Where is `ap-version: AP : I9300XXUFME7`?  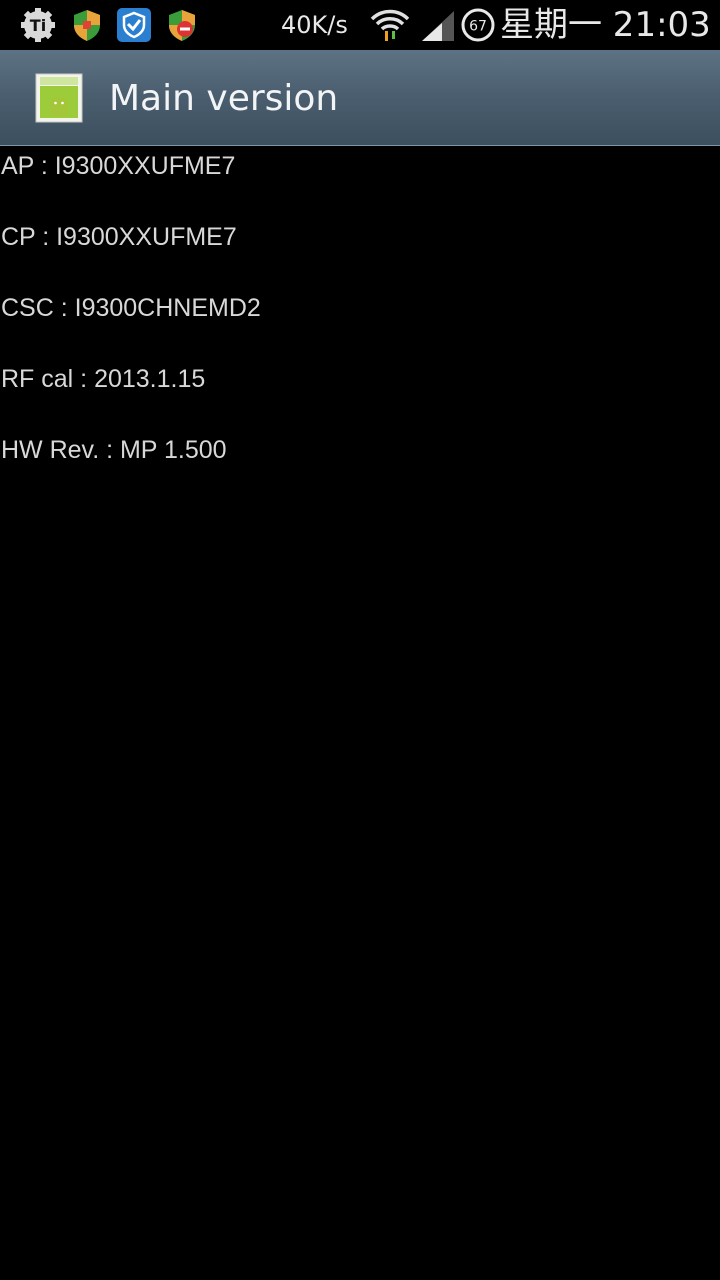
ap-version: AP : I9300XXUFME7 is located at coordinates (118, 166).